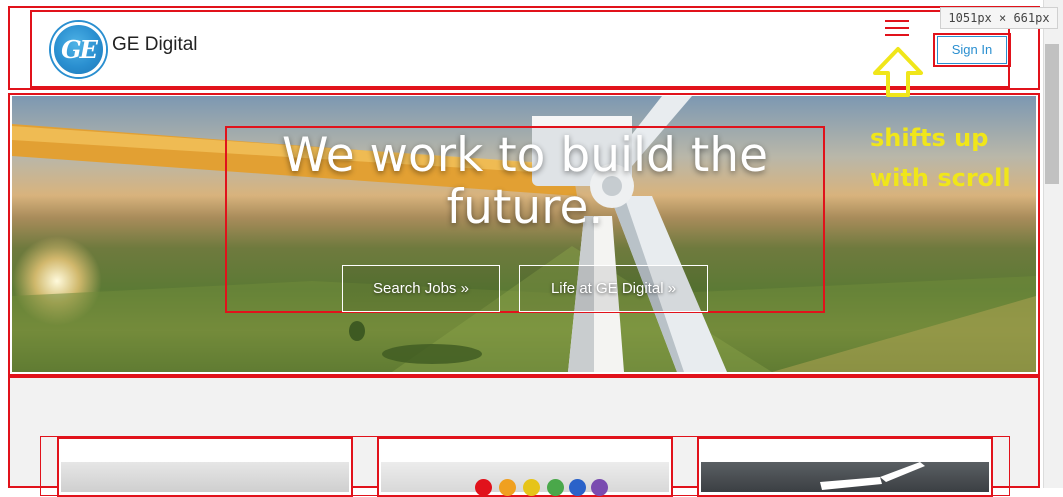  What do you see at coordinates (940, 158) in the screenshot?
I see `annotation-label: shifts up with scroll` at bounding box center [940, 158].